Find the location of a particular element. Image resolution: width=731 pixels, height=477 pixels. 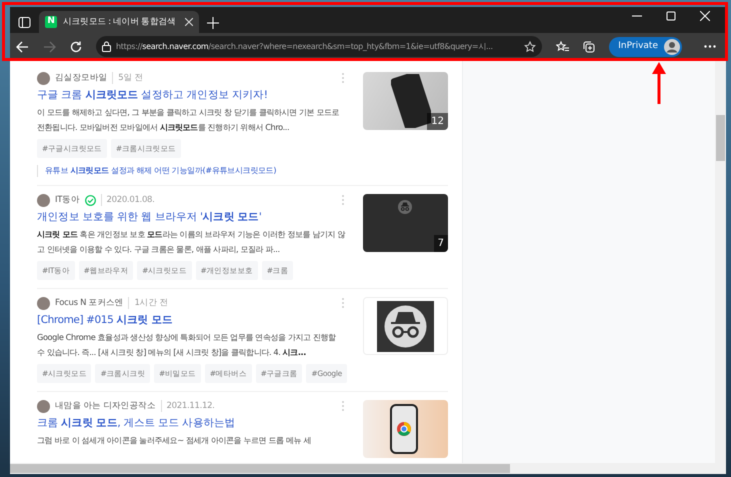

post-time: 1시간 전 is located at coordinates (148, 303).